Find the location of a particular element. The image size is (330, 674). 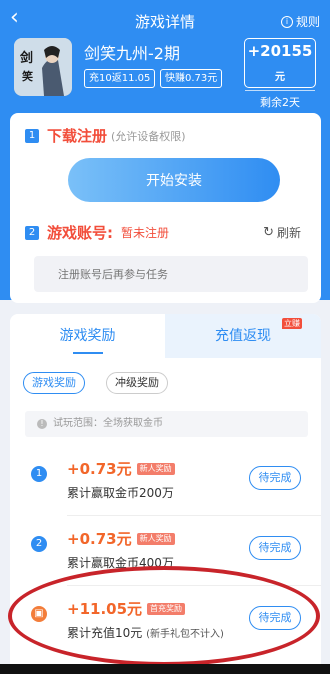

rules-link: i 规则 is located at coordinates (300, 21).